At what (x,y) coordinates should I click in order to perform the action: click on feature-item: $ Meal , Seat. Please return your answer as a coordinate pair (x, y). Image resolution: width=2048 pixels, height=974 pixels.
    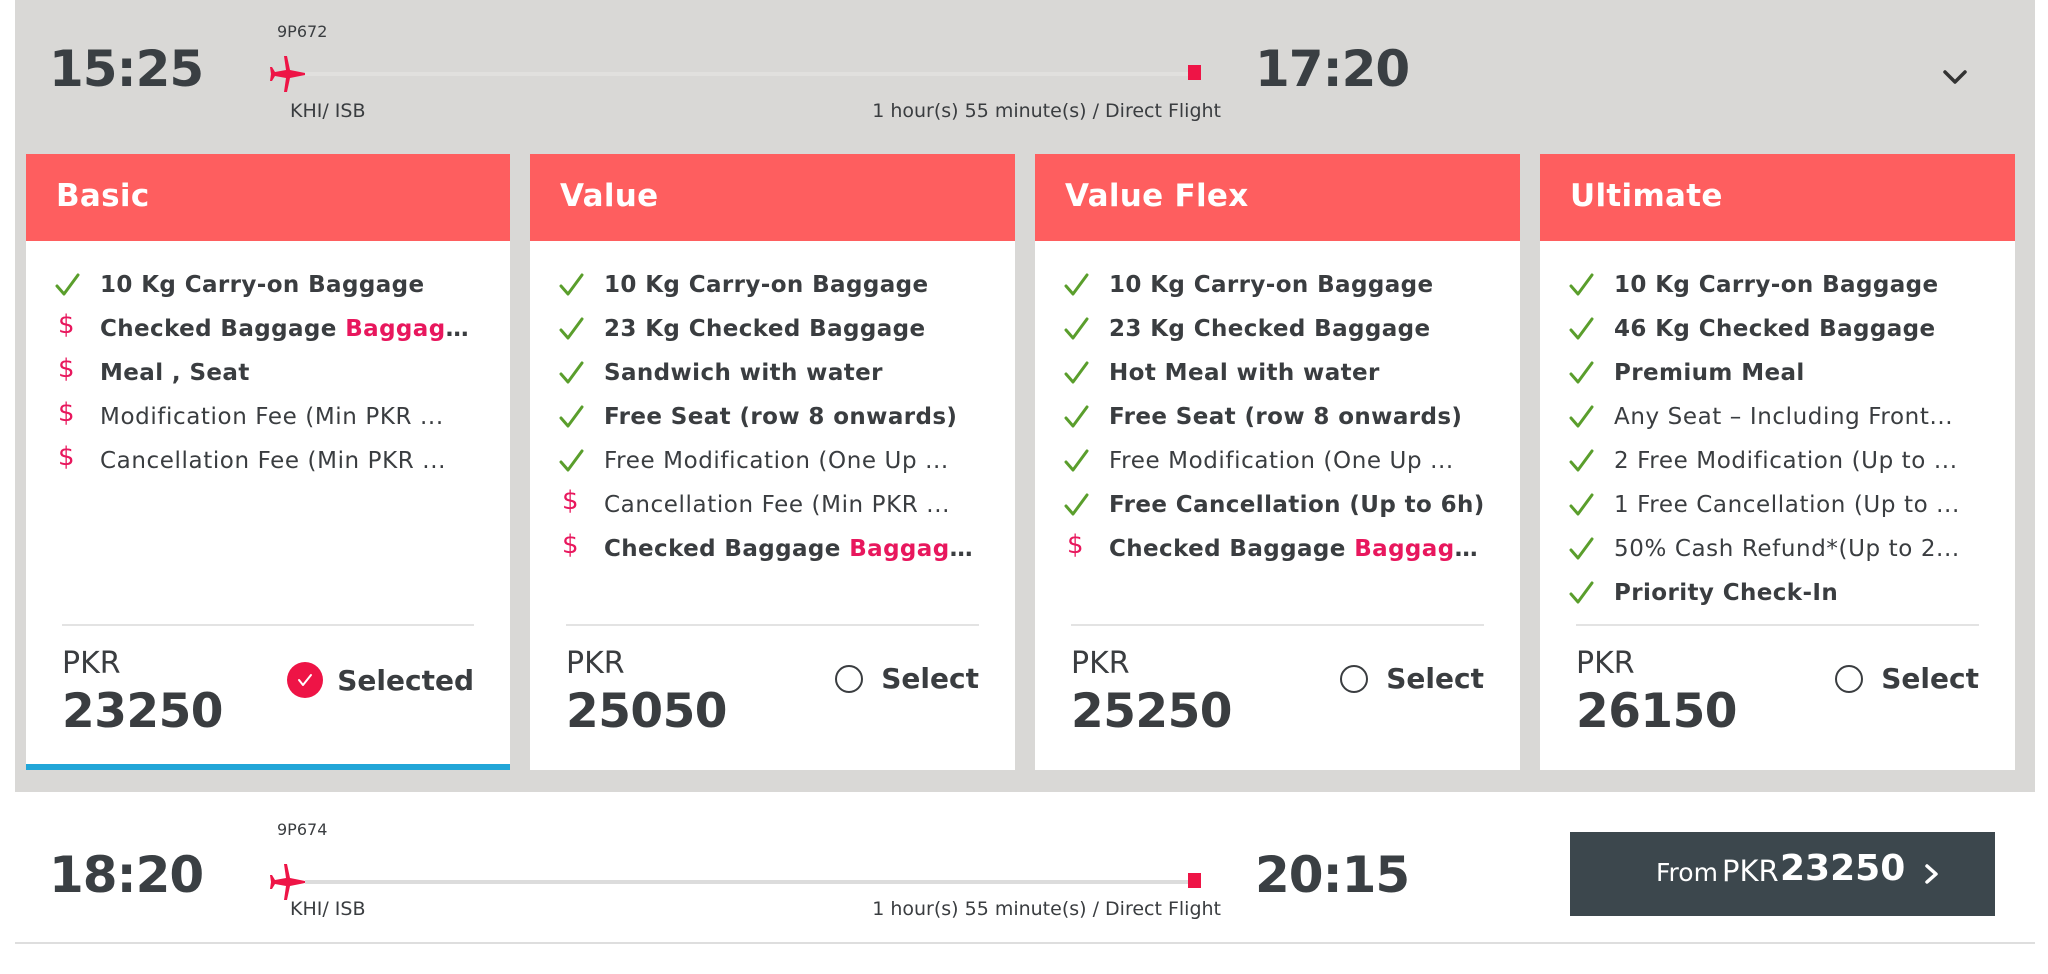
    Looking at the image, I should click on (282, 373).